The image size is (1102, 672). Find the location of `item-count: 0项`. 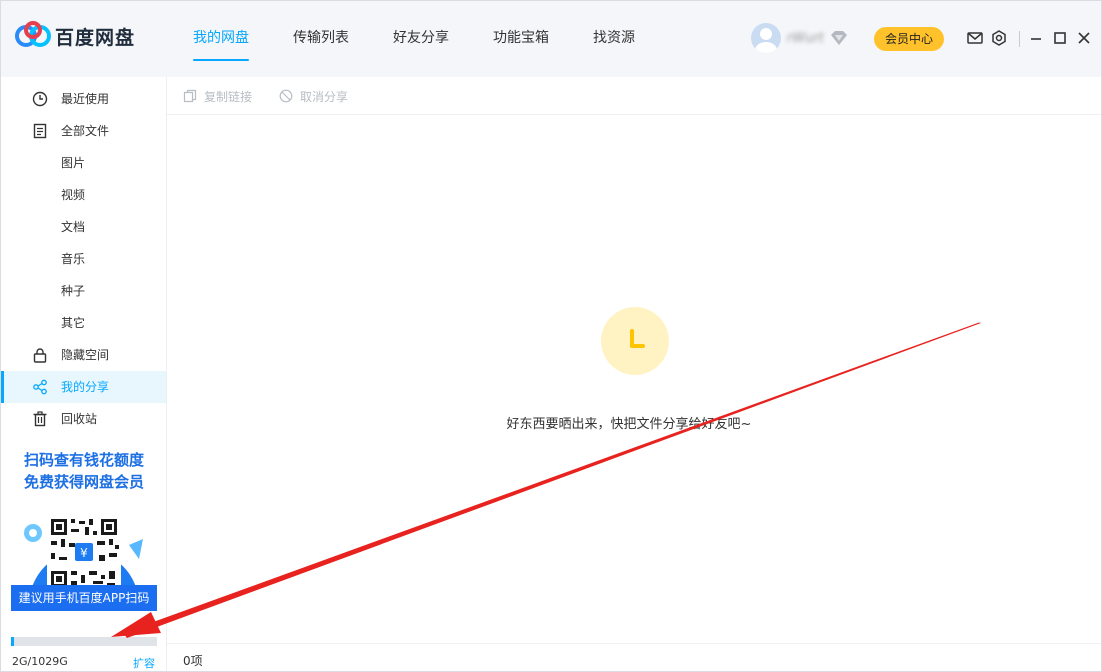

item-count: 0项 is located at coordinates (193, 661).